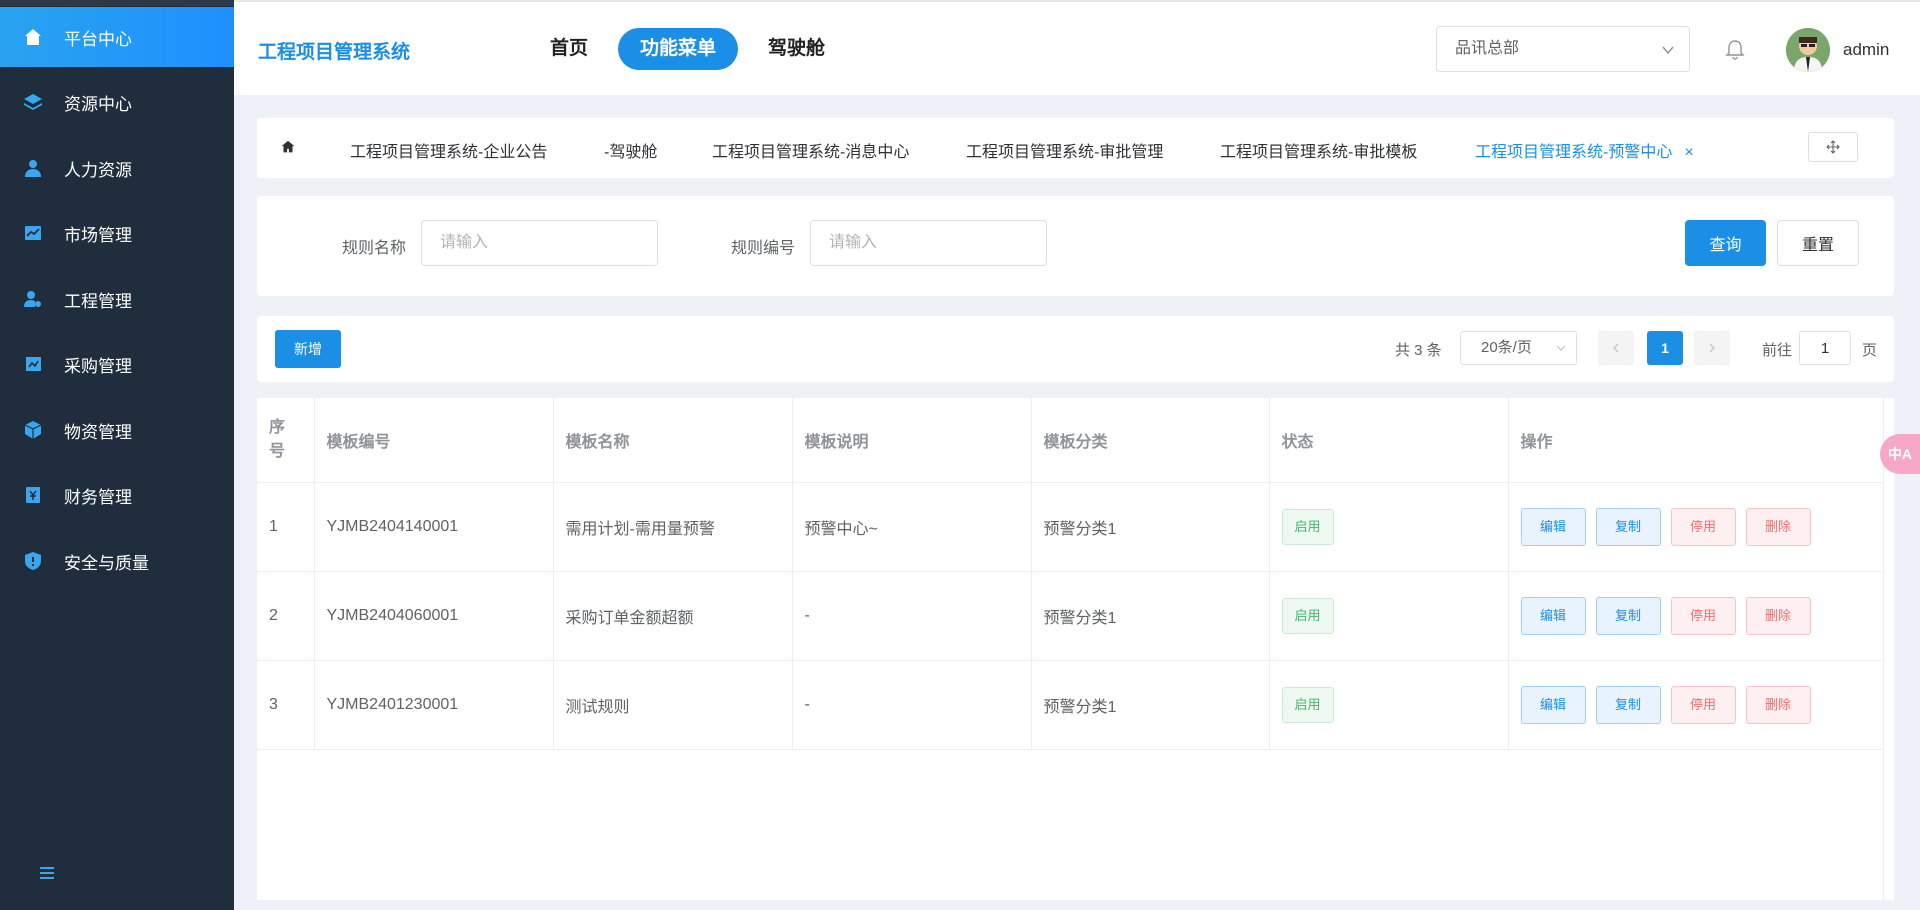 The image size is (1920, 910). I want to click on total-count: 共 3 条, so click(1418, 350).